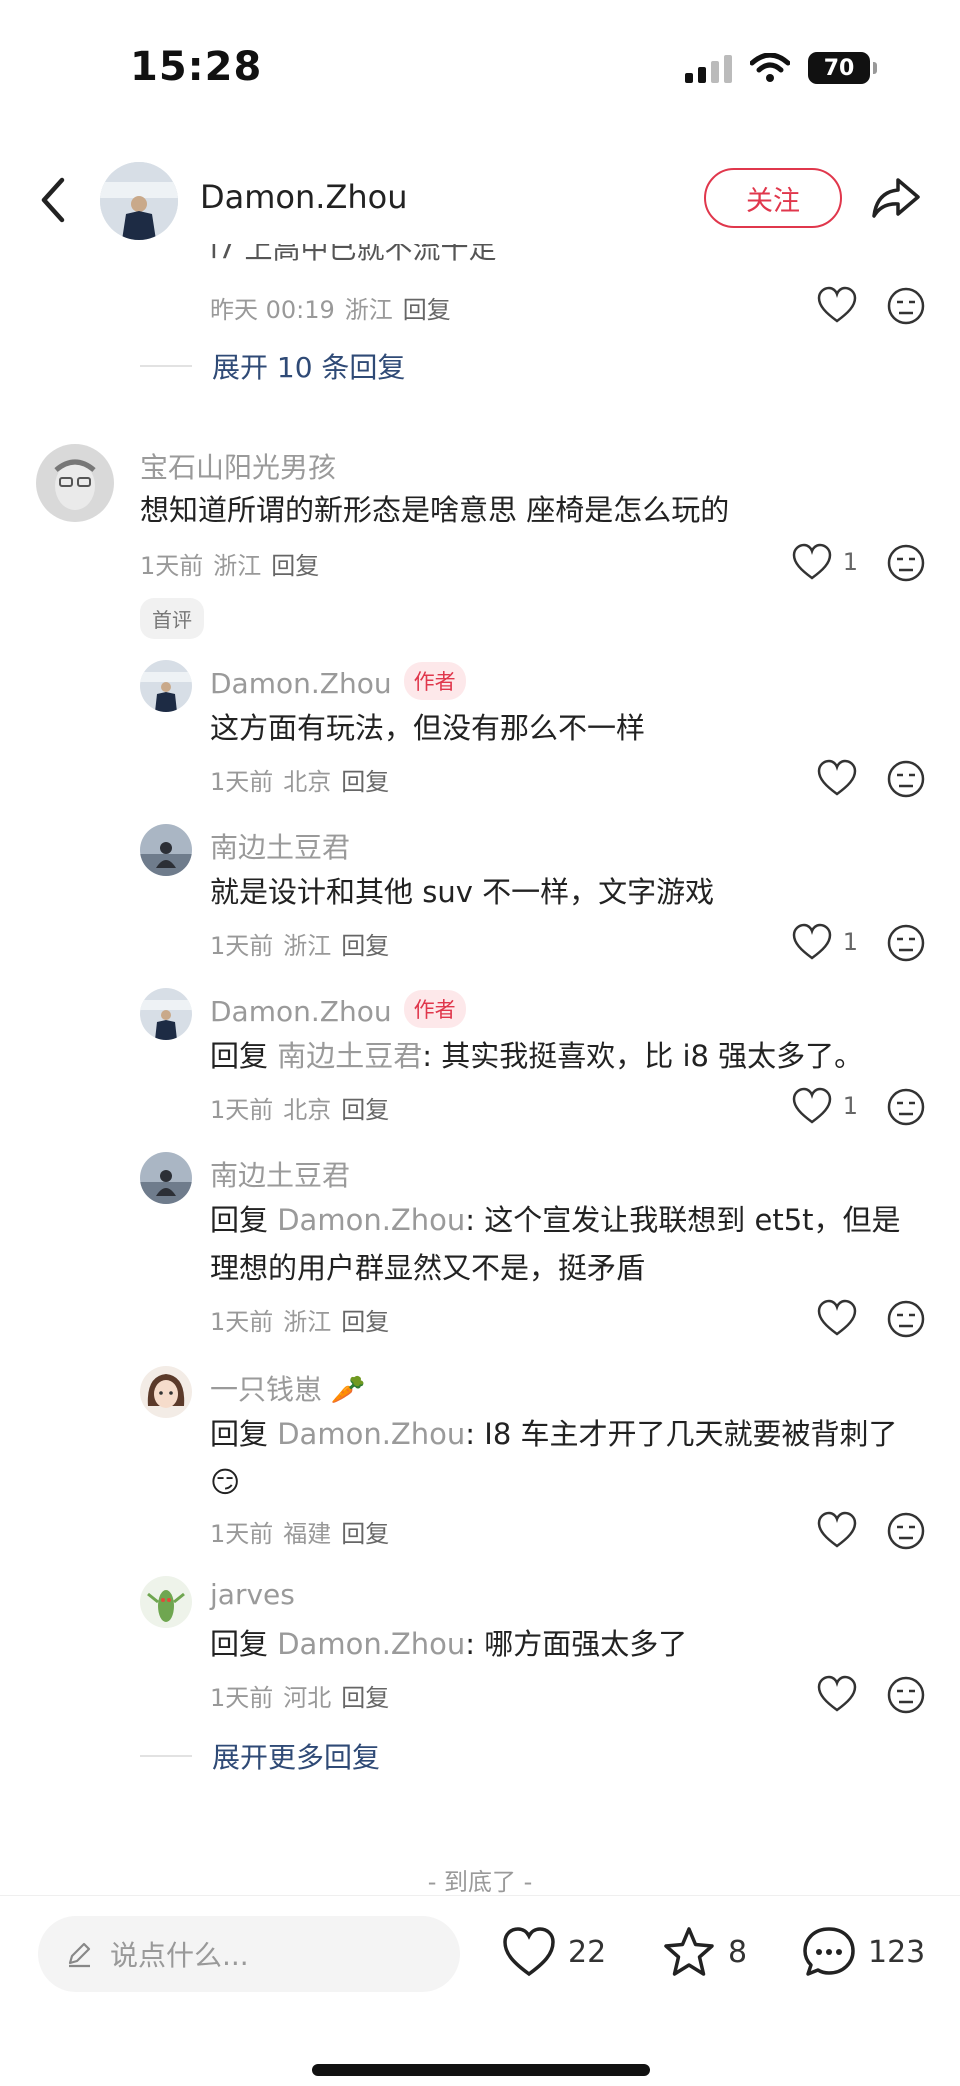 Image resolution: width=960 pixels, height=2086 pixels. Describe the element at coordinates (773, 198) in the screenshot. I see `follow-button: 关注` at that location.